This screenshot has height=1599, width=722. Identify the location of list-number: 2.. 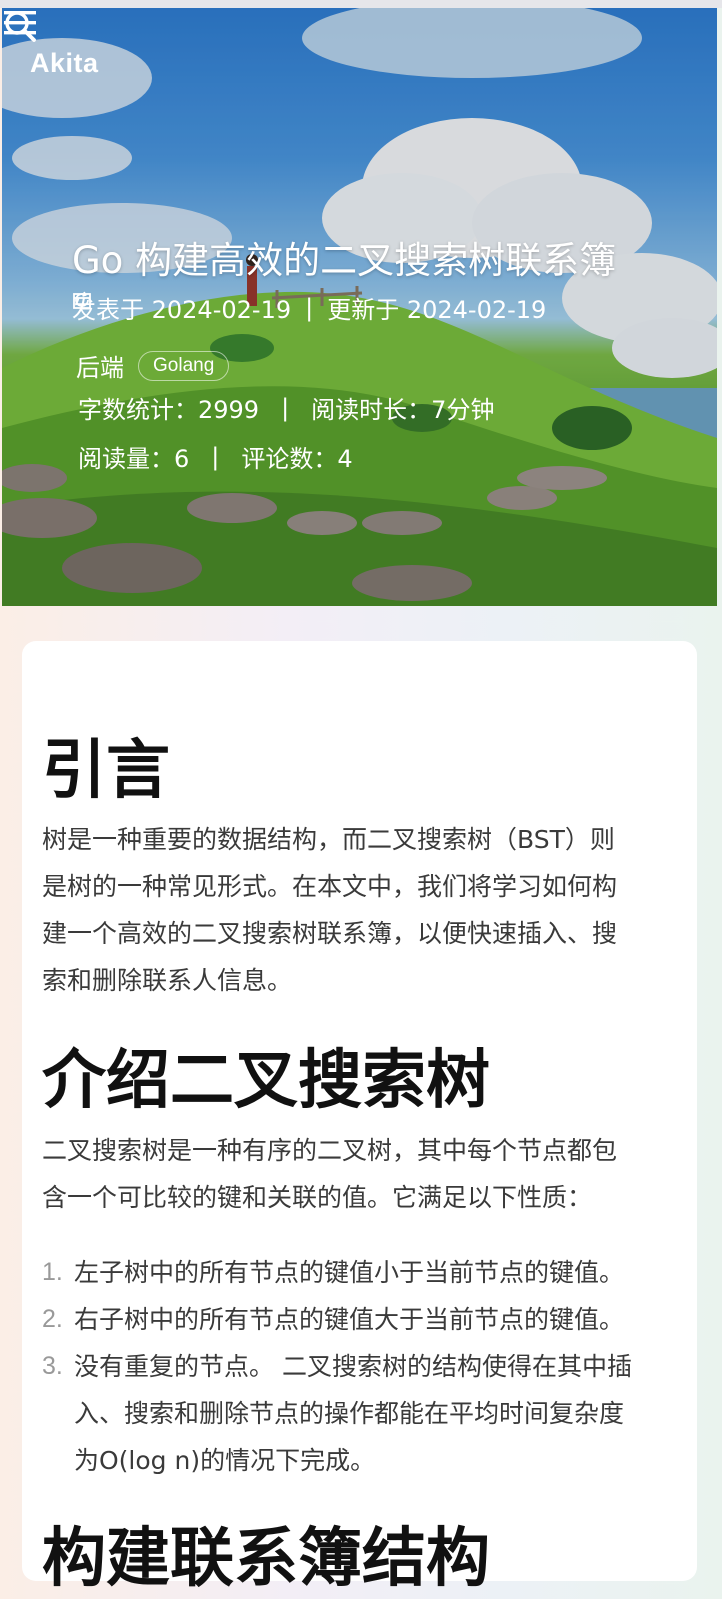
(52, 1319).